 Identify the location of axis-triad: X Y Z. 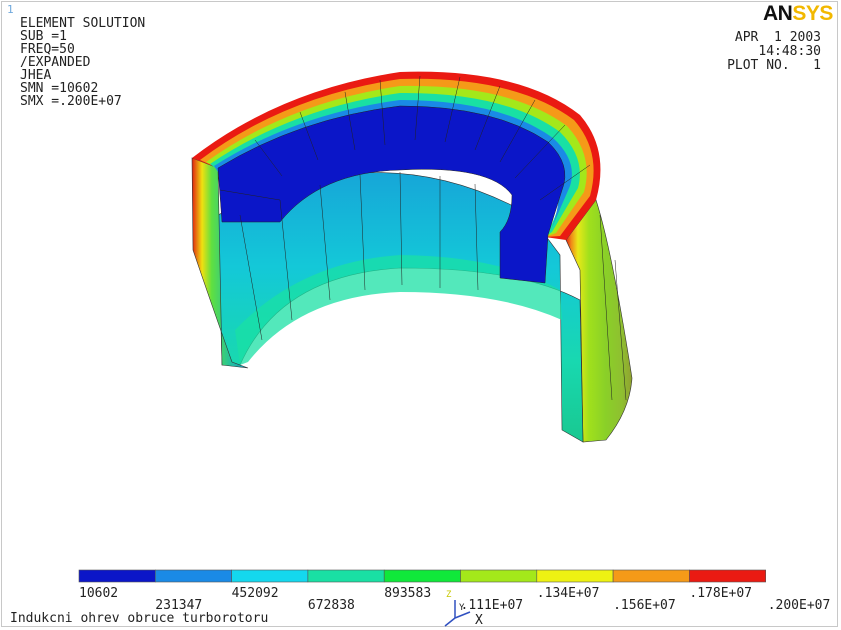
(463, 609).